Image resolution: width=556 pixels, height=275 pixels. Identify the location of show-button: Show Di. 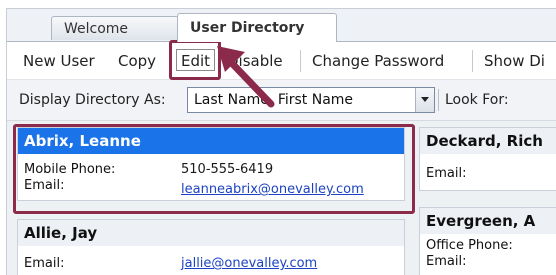
(514, 61).